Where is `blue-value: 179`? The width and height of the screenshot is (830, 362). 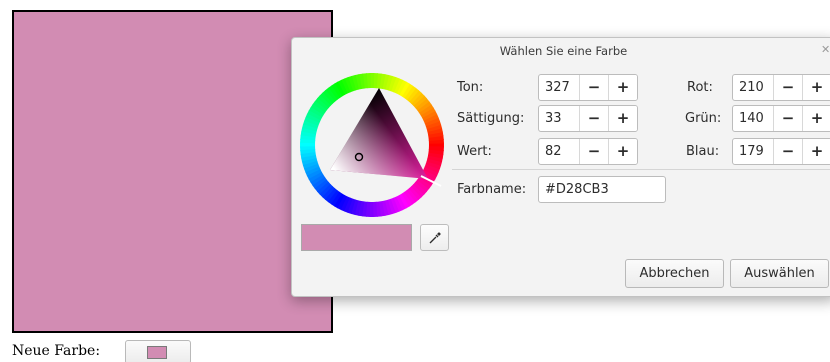 blue-value: 179 is located at coordinates (753, 151).